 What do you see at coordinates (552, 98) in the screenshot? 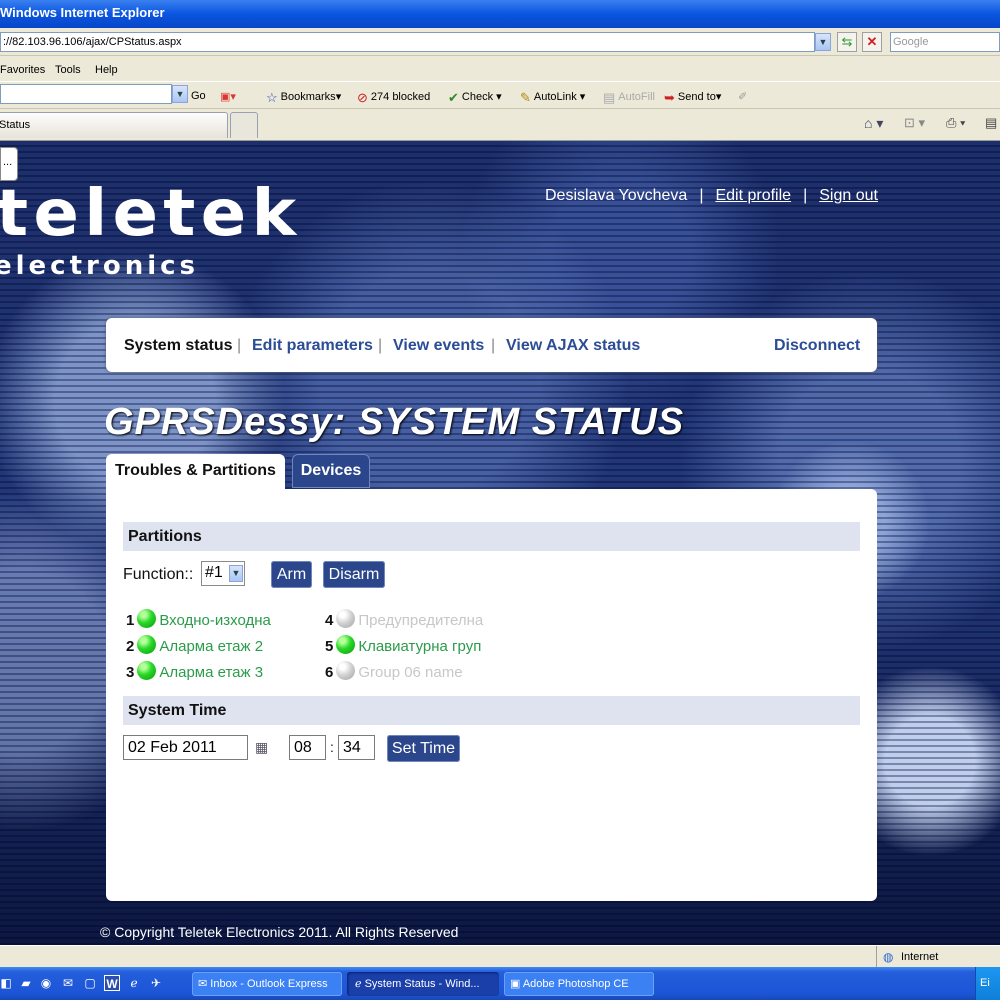
I see `autolink-button: ✎ AutoLink ▾` at bounding box center [552, 98].